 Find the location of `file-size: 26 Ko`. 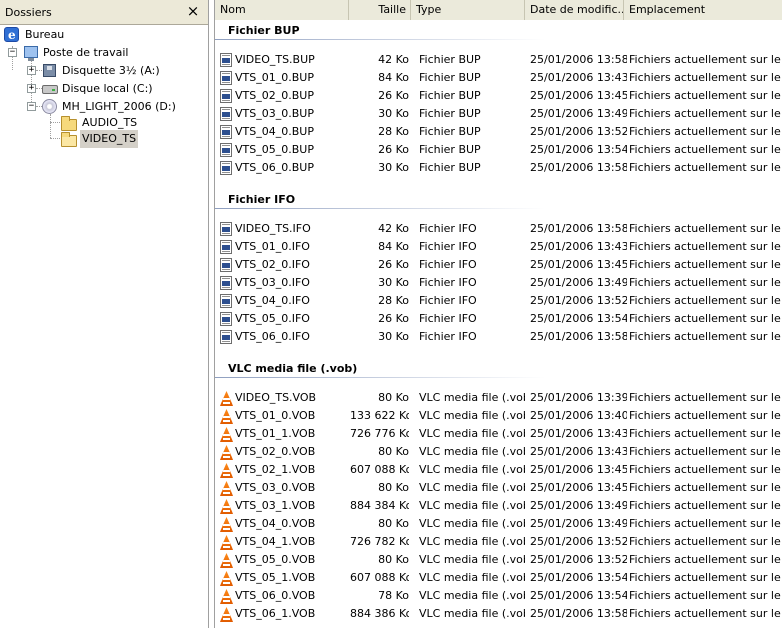

file-size: 26 Ko is located at coordinates (393, 318).